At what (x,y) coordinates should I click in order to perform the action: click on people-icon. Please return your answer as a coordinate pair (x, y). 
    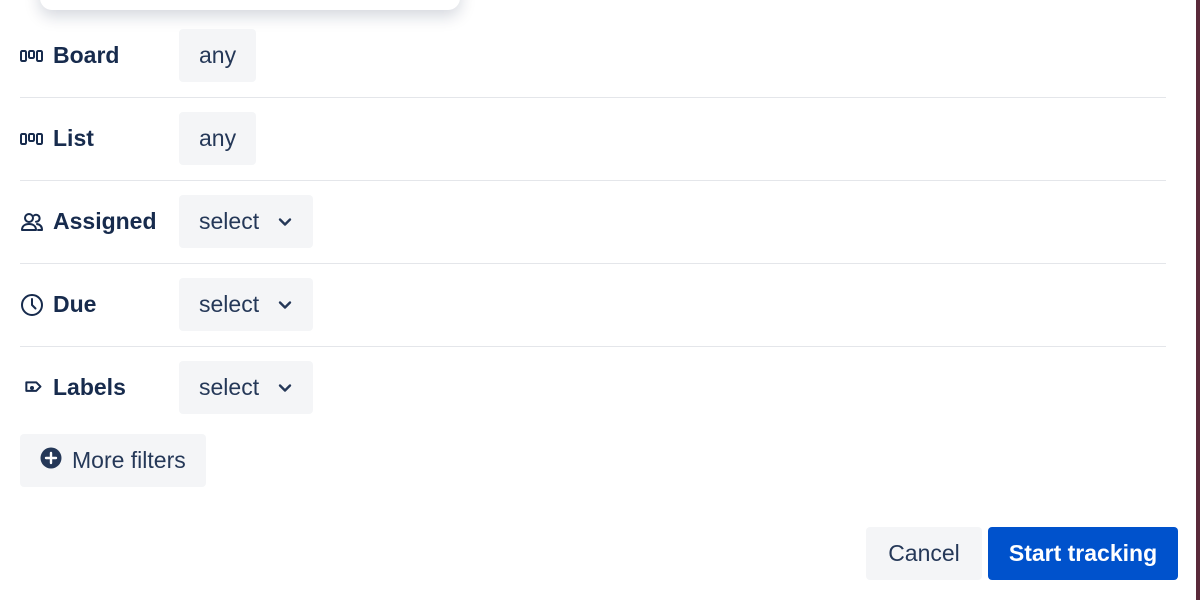
    Looking at the image, I should click on (32, 222).